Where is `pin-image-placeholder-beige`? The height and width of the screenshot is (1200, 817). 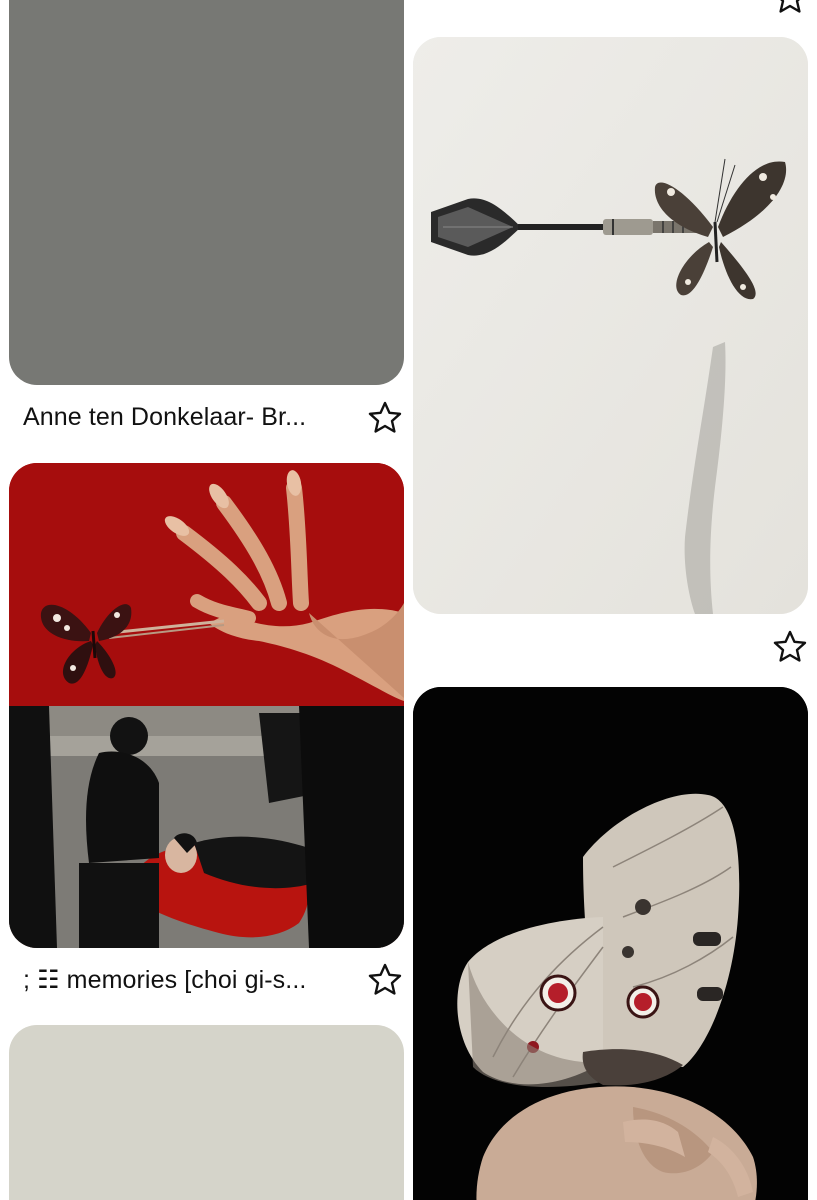
pin-image-placeholder-beige is located at coordinates (206, 1112).